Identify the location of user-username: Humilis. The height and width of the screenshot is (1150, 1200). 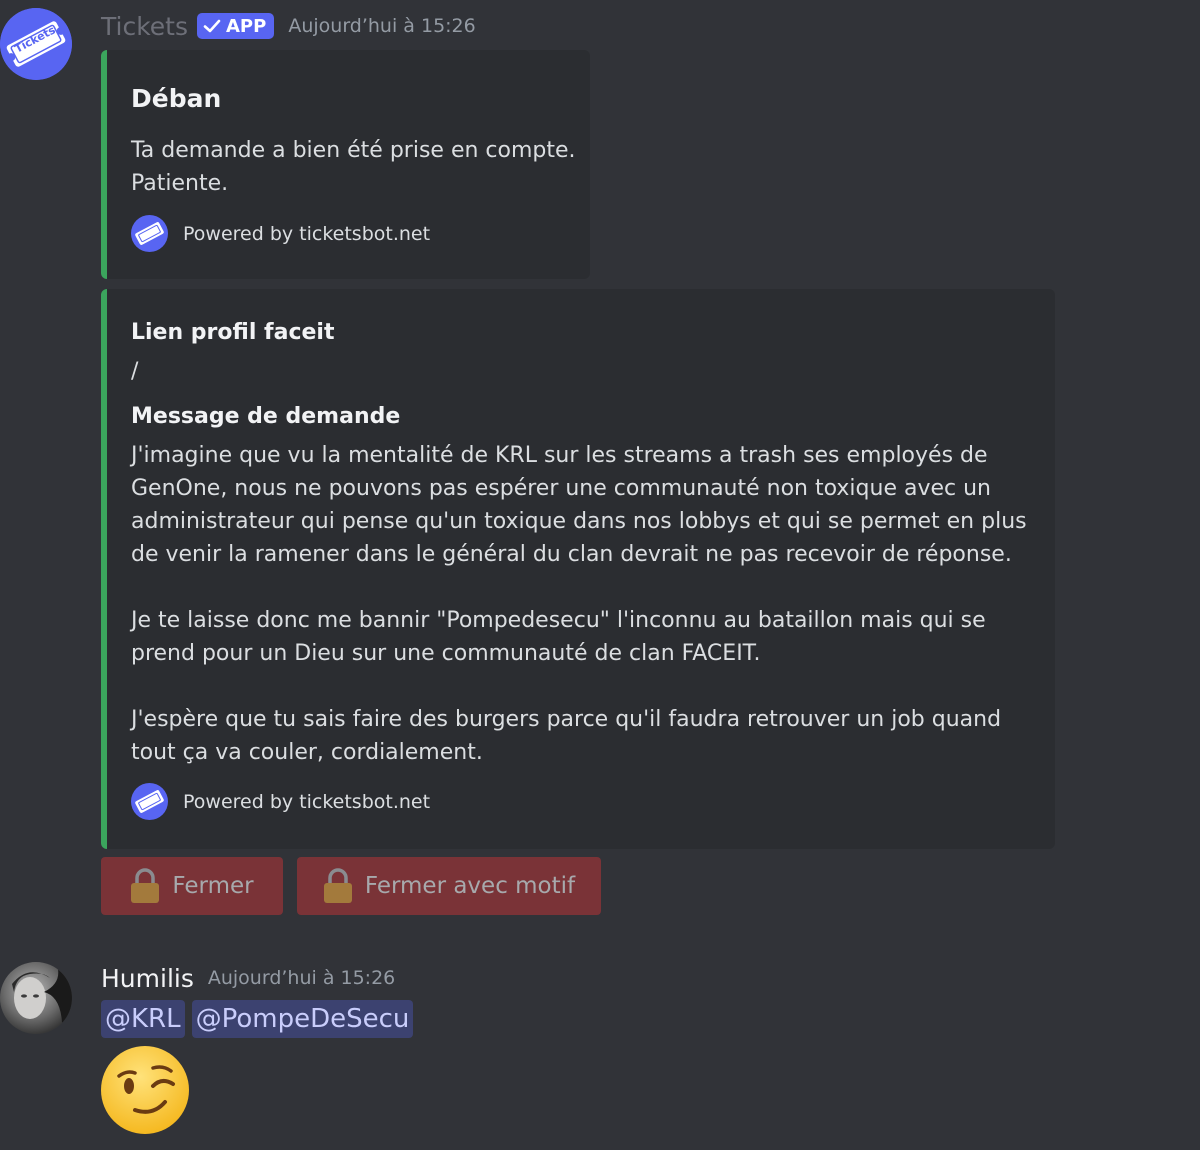
(147, 978).